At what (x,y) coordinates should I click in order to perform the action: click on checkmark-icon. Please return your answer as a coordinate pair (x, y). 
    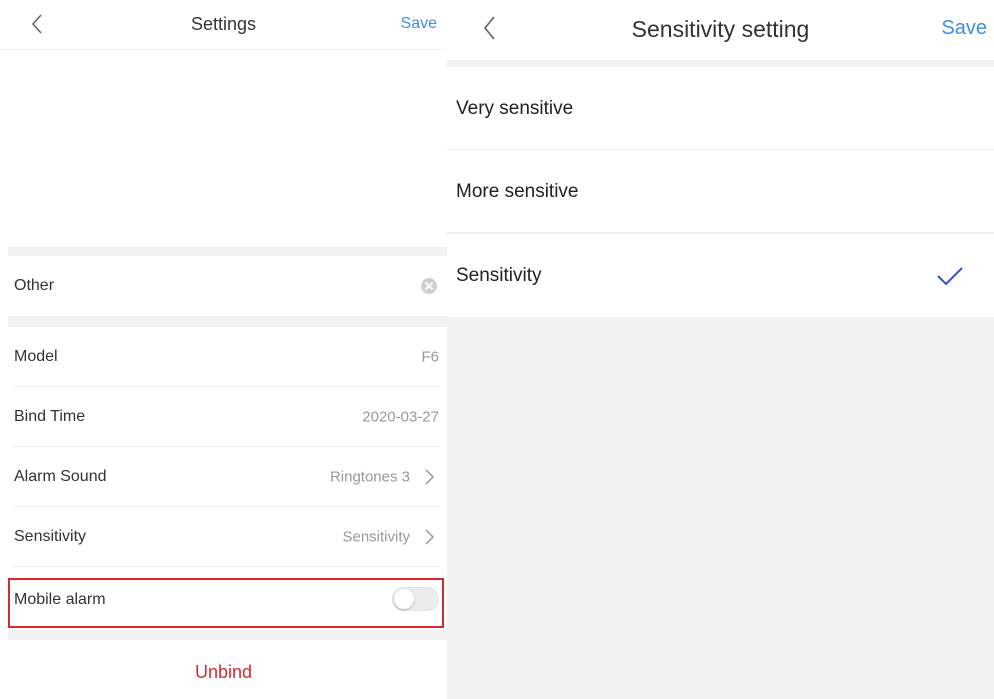
    Looking at the image, I should click on (950, 276).